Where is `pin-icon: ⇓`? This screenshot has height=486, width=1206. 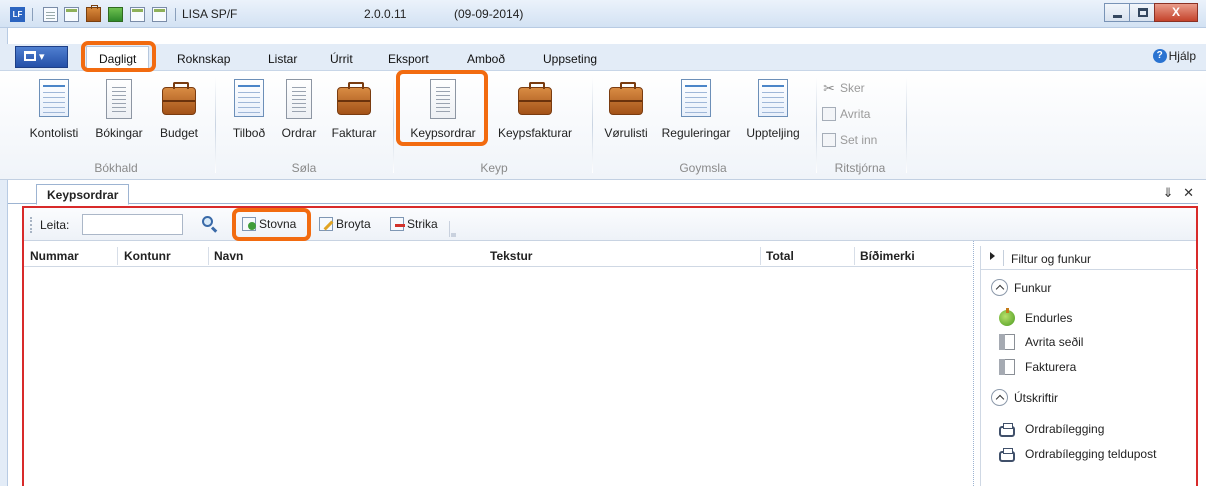
pin-icon: ⇓ is located at coordinates (1168, 192).